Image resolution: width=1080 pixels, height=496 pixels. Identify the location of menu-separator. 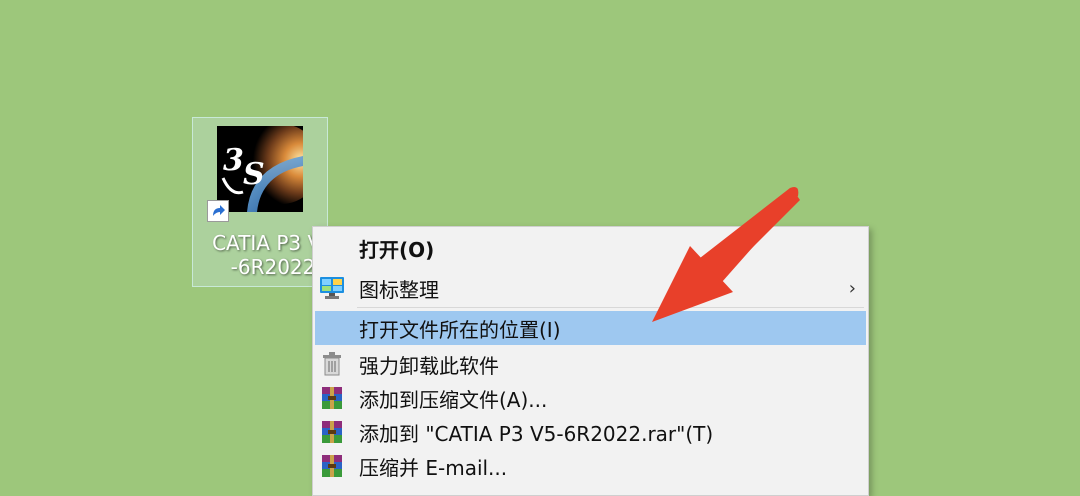
(610, 307).